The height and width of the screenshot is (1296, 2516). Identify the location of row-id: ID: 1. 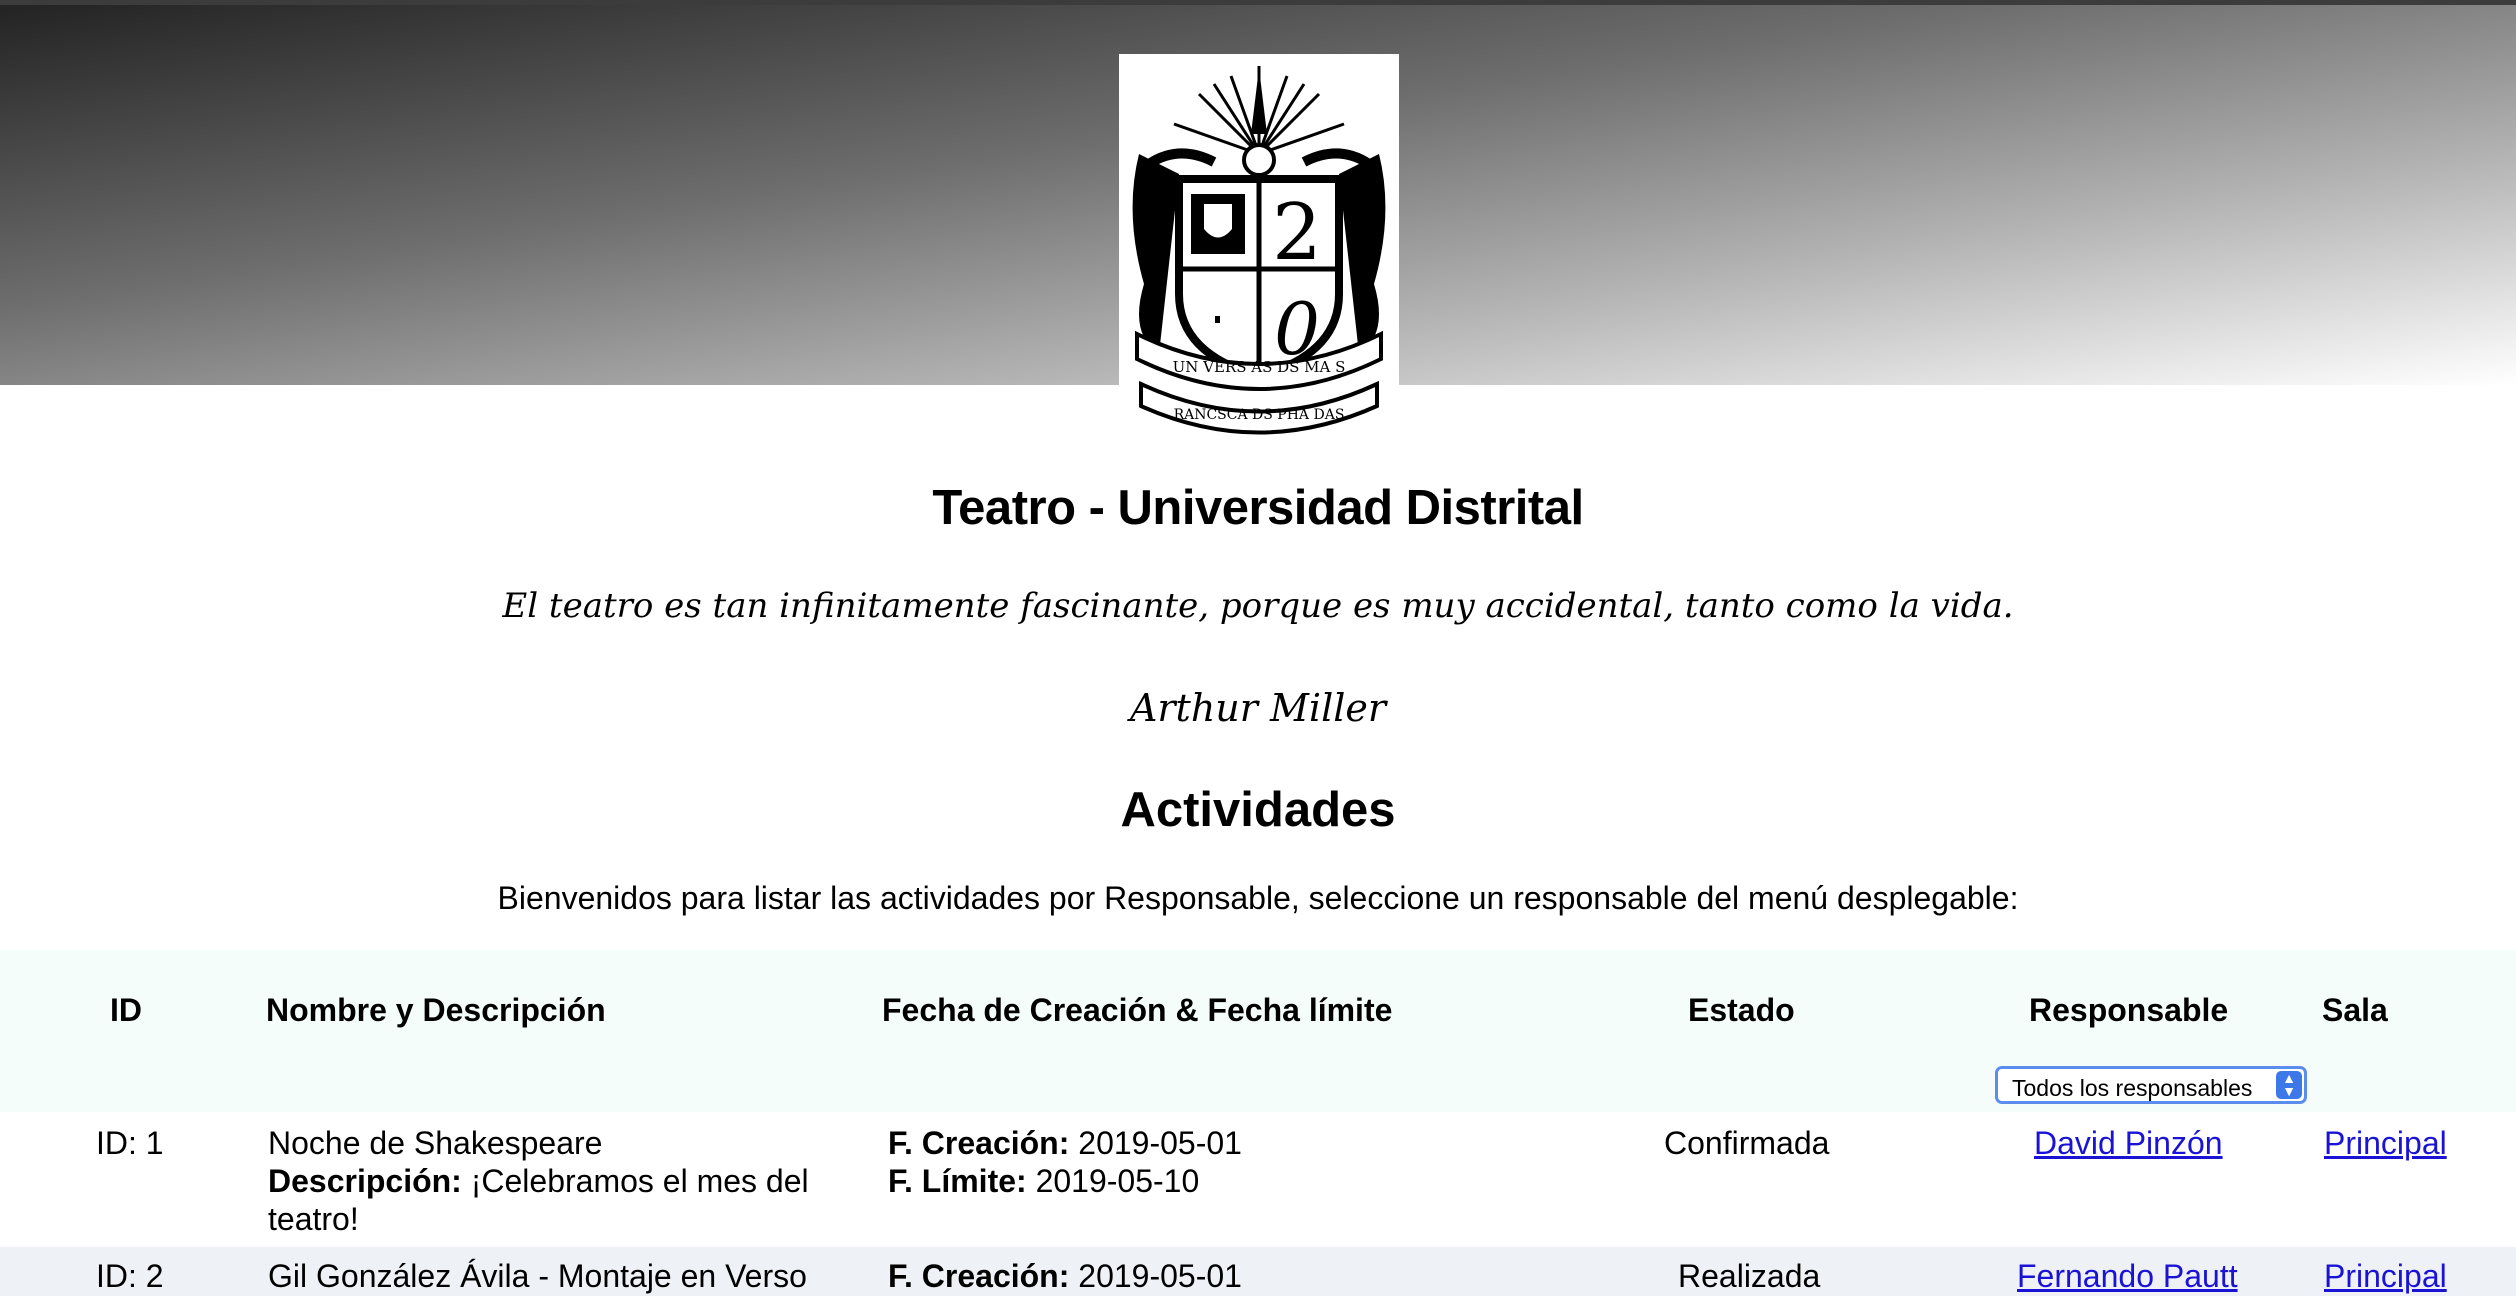
(130, 1143).